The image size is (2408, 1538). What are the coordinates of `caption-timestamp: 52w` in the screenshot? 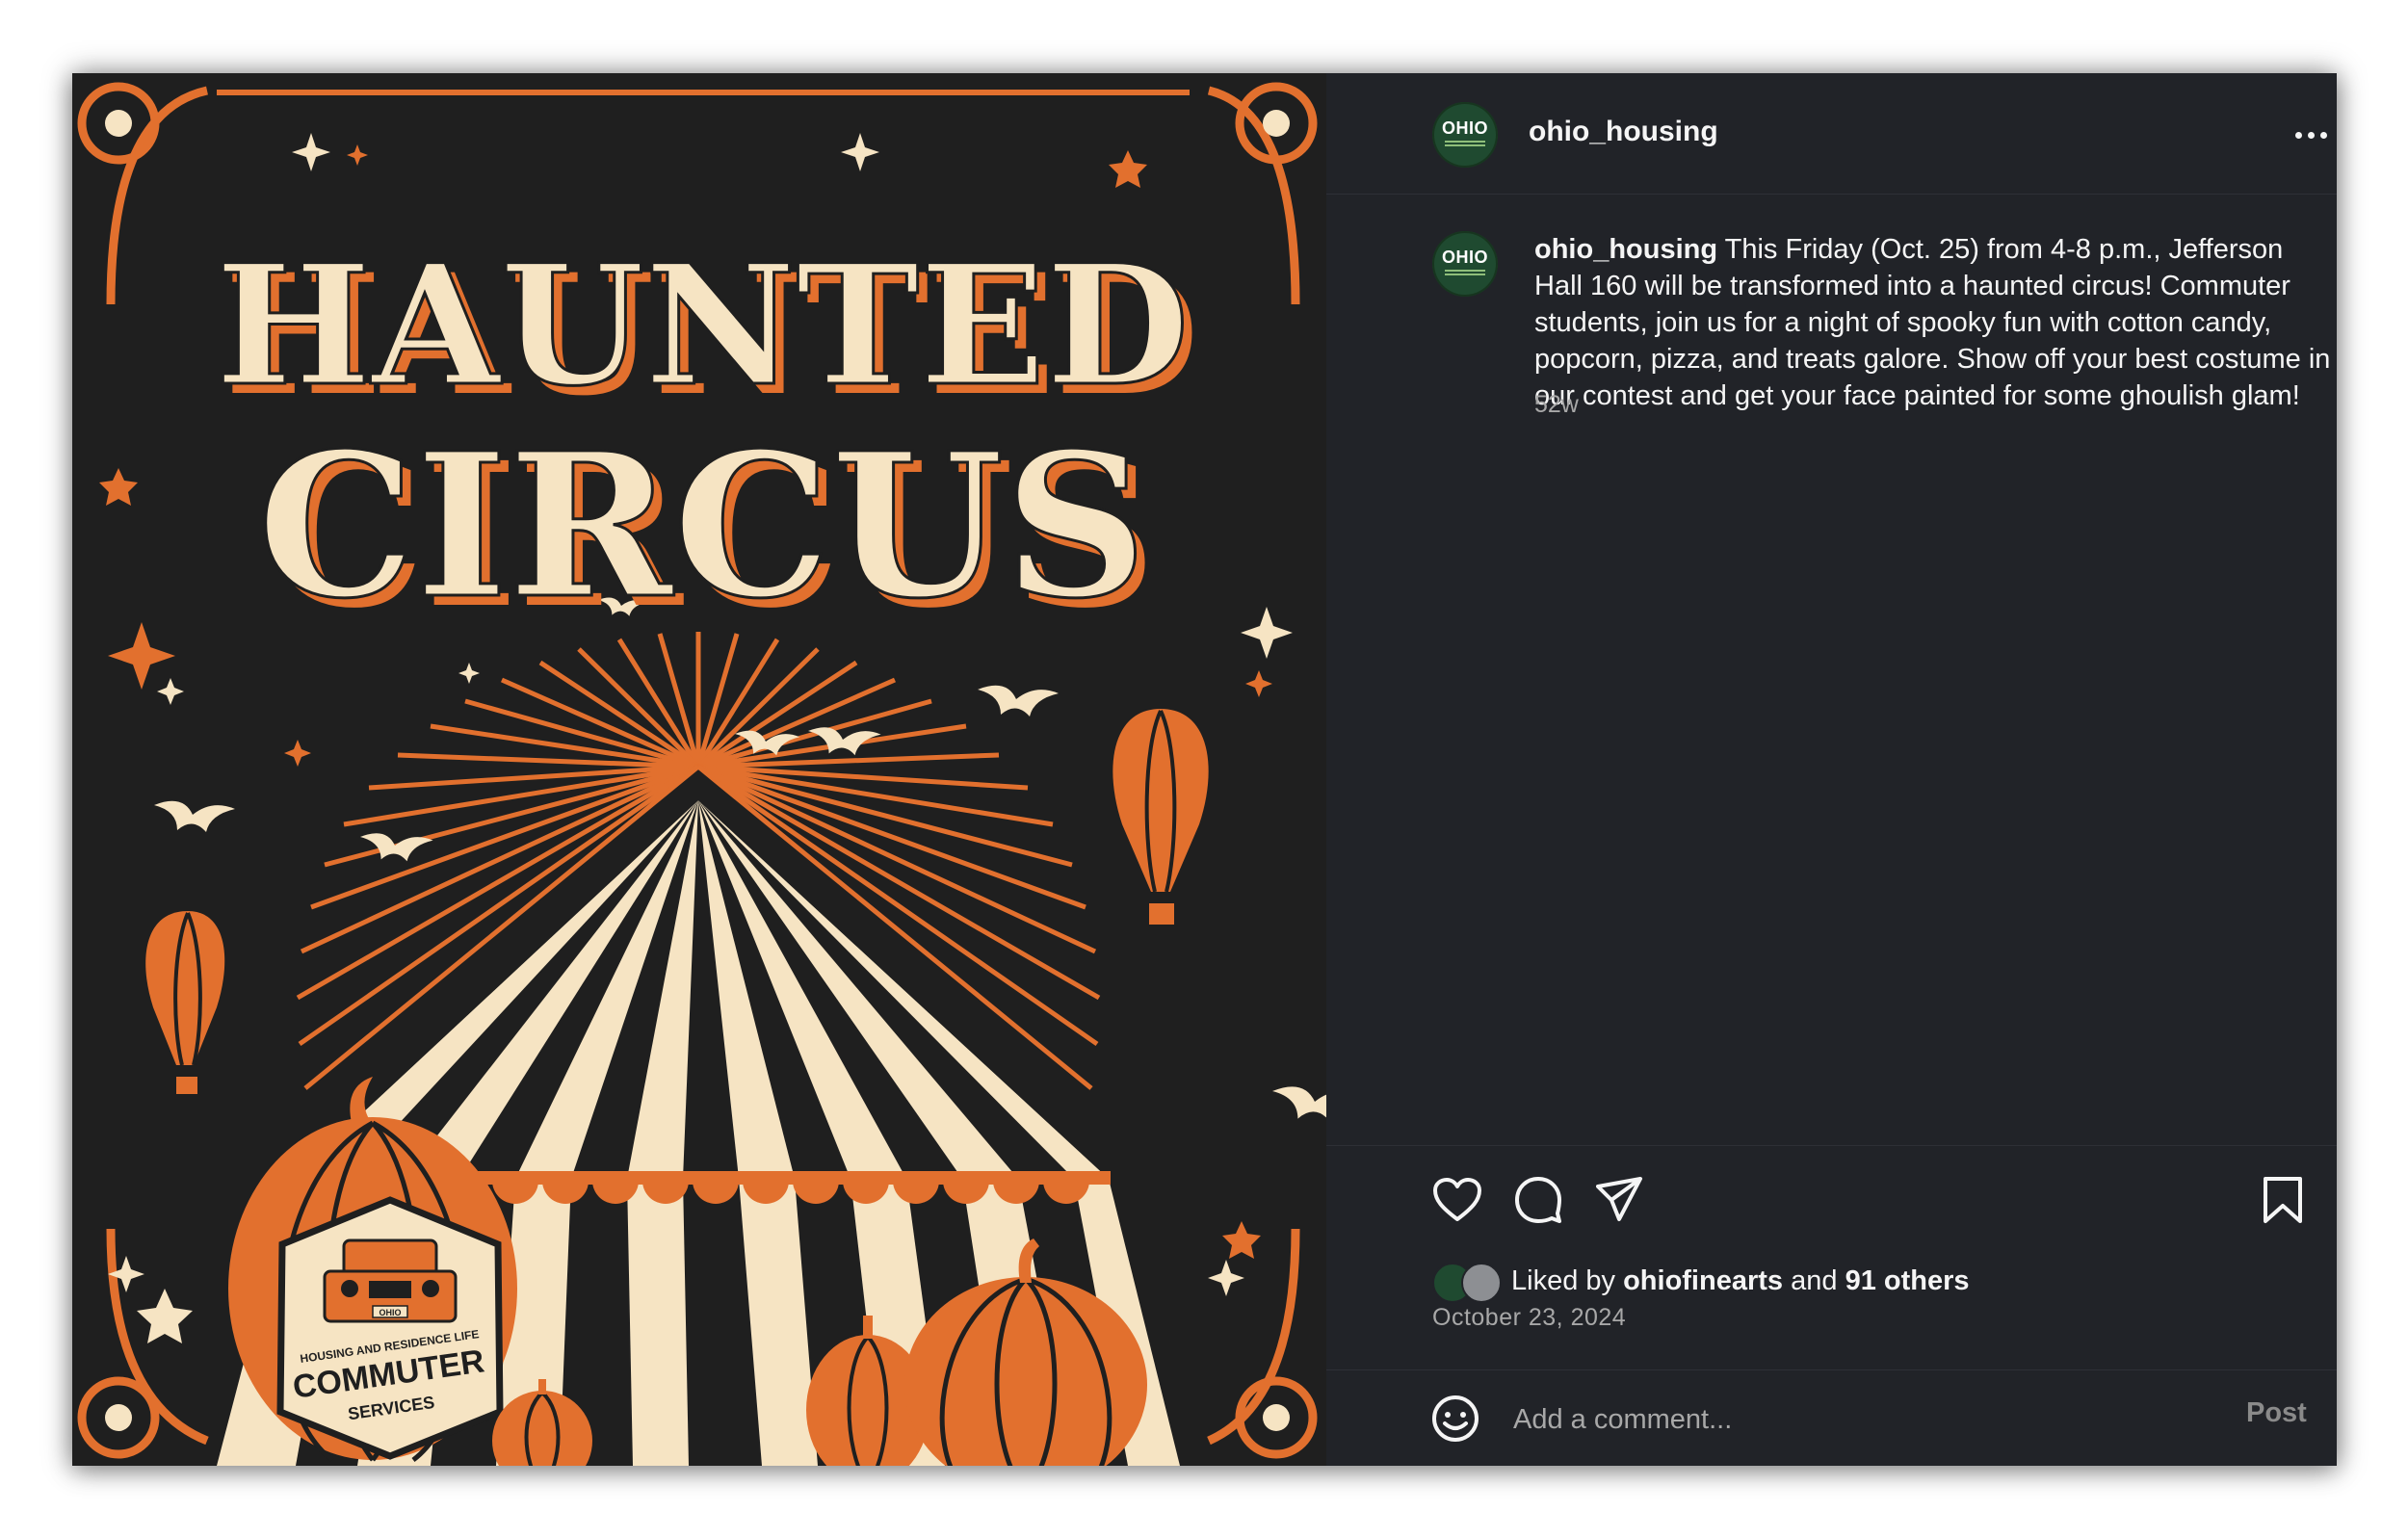 It's located at (1556, 405).